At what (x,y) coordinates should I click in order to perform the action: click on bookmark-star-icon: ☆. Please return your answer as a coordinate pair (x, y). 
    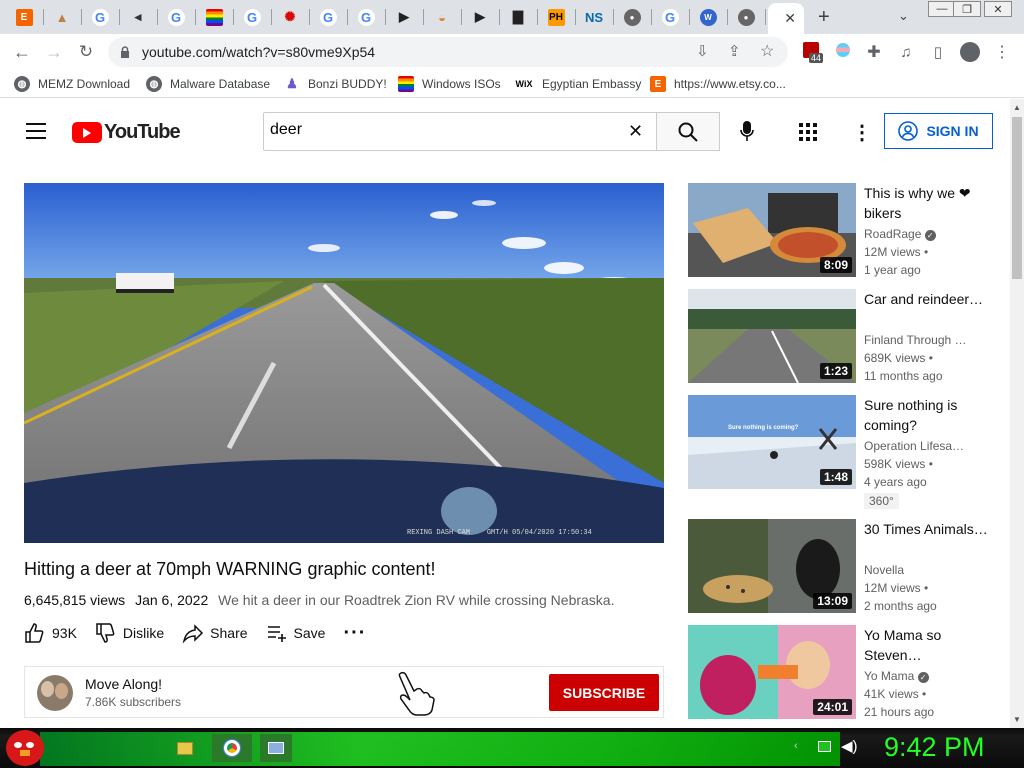
    Looking at the image, I should click on (767, 51).